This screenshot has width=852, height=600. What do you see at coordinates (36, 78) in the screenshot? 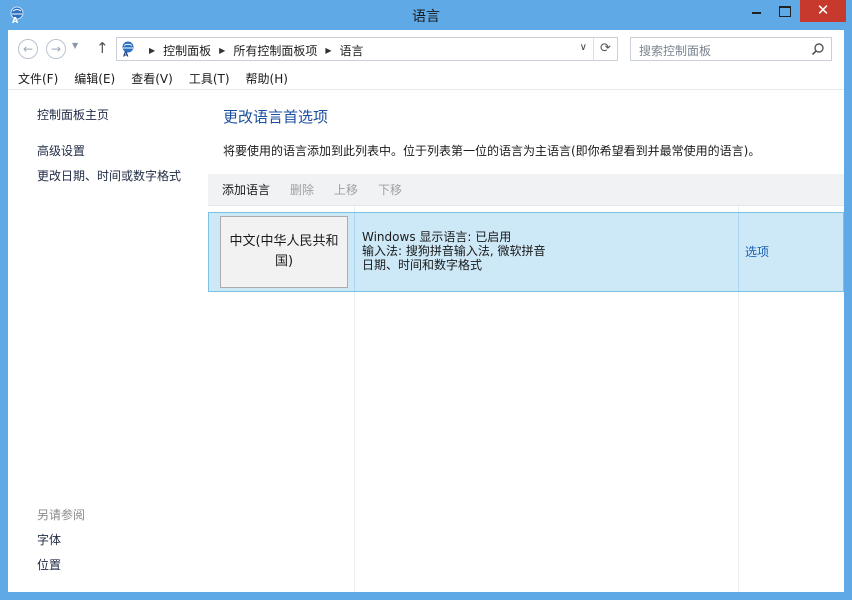
I see `menu-file: 文件(F)` at bounding box center [36, 78].